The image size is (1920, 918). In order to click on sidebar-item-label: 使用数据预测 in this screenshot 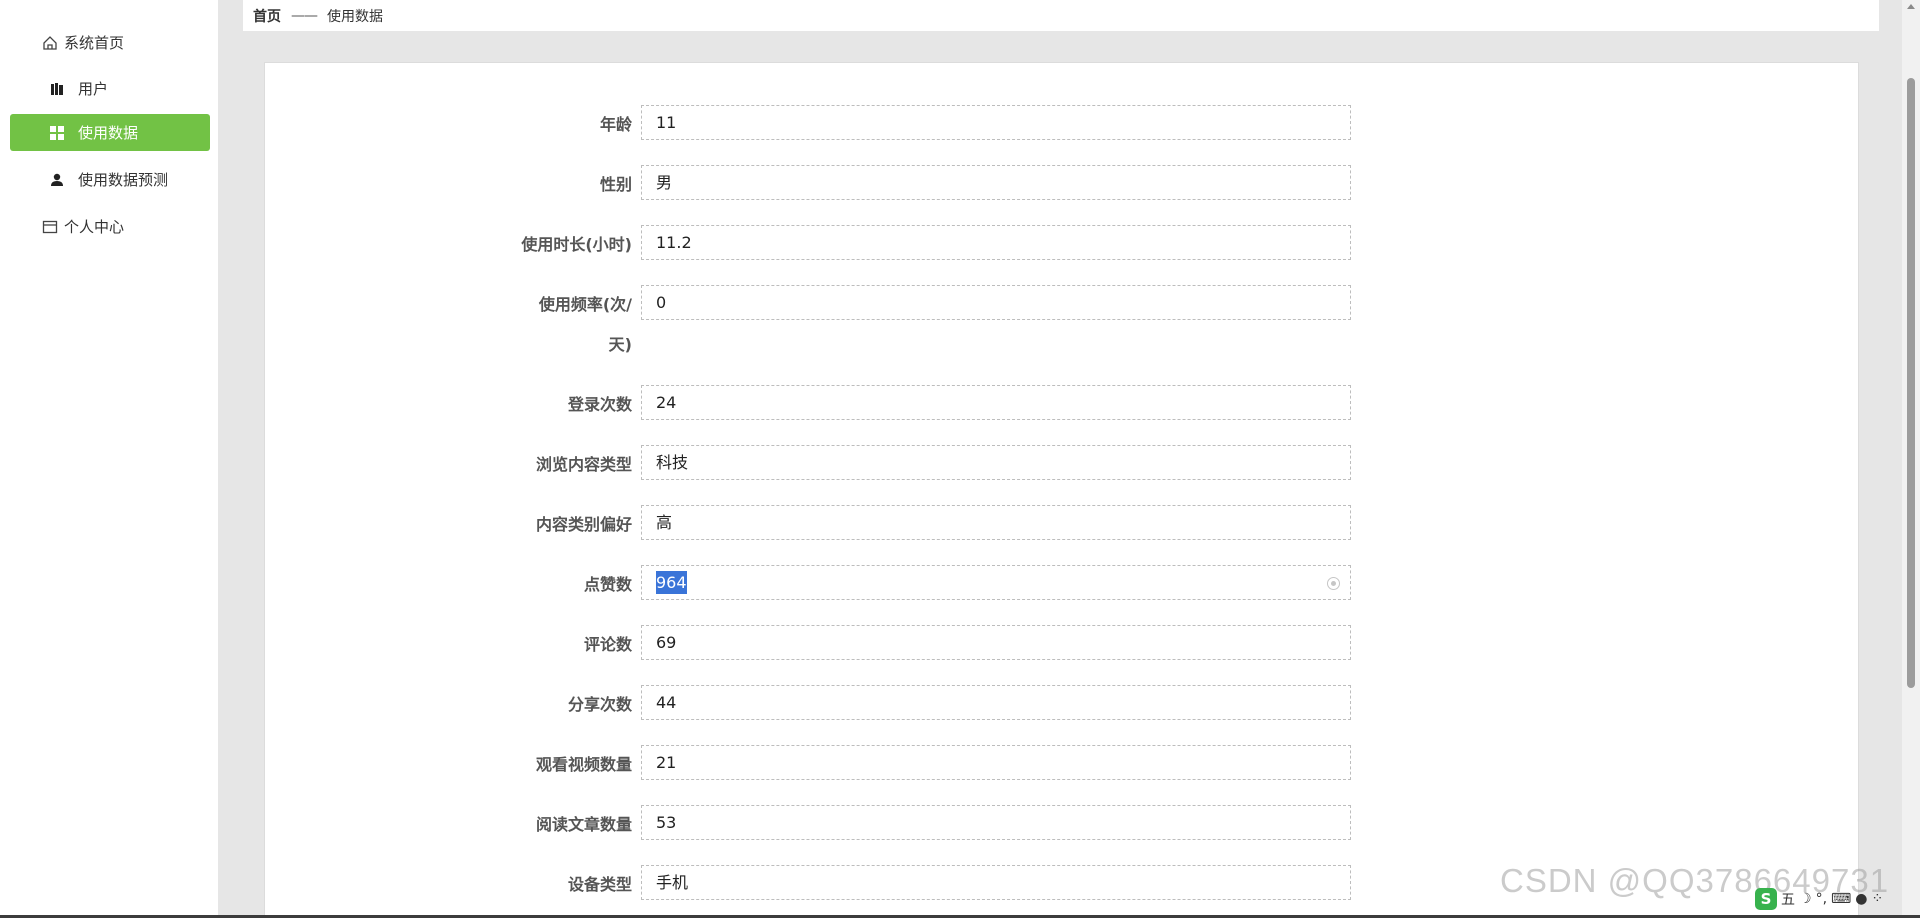, I will do `click(123, 180)`.